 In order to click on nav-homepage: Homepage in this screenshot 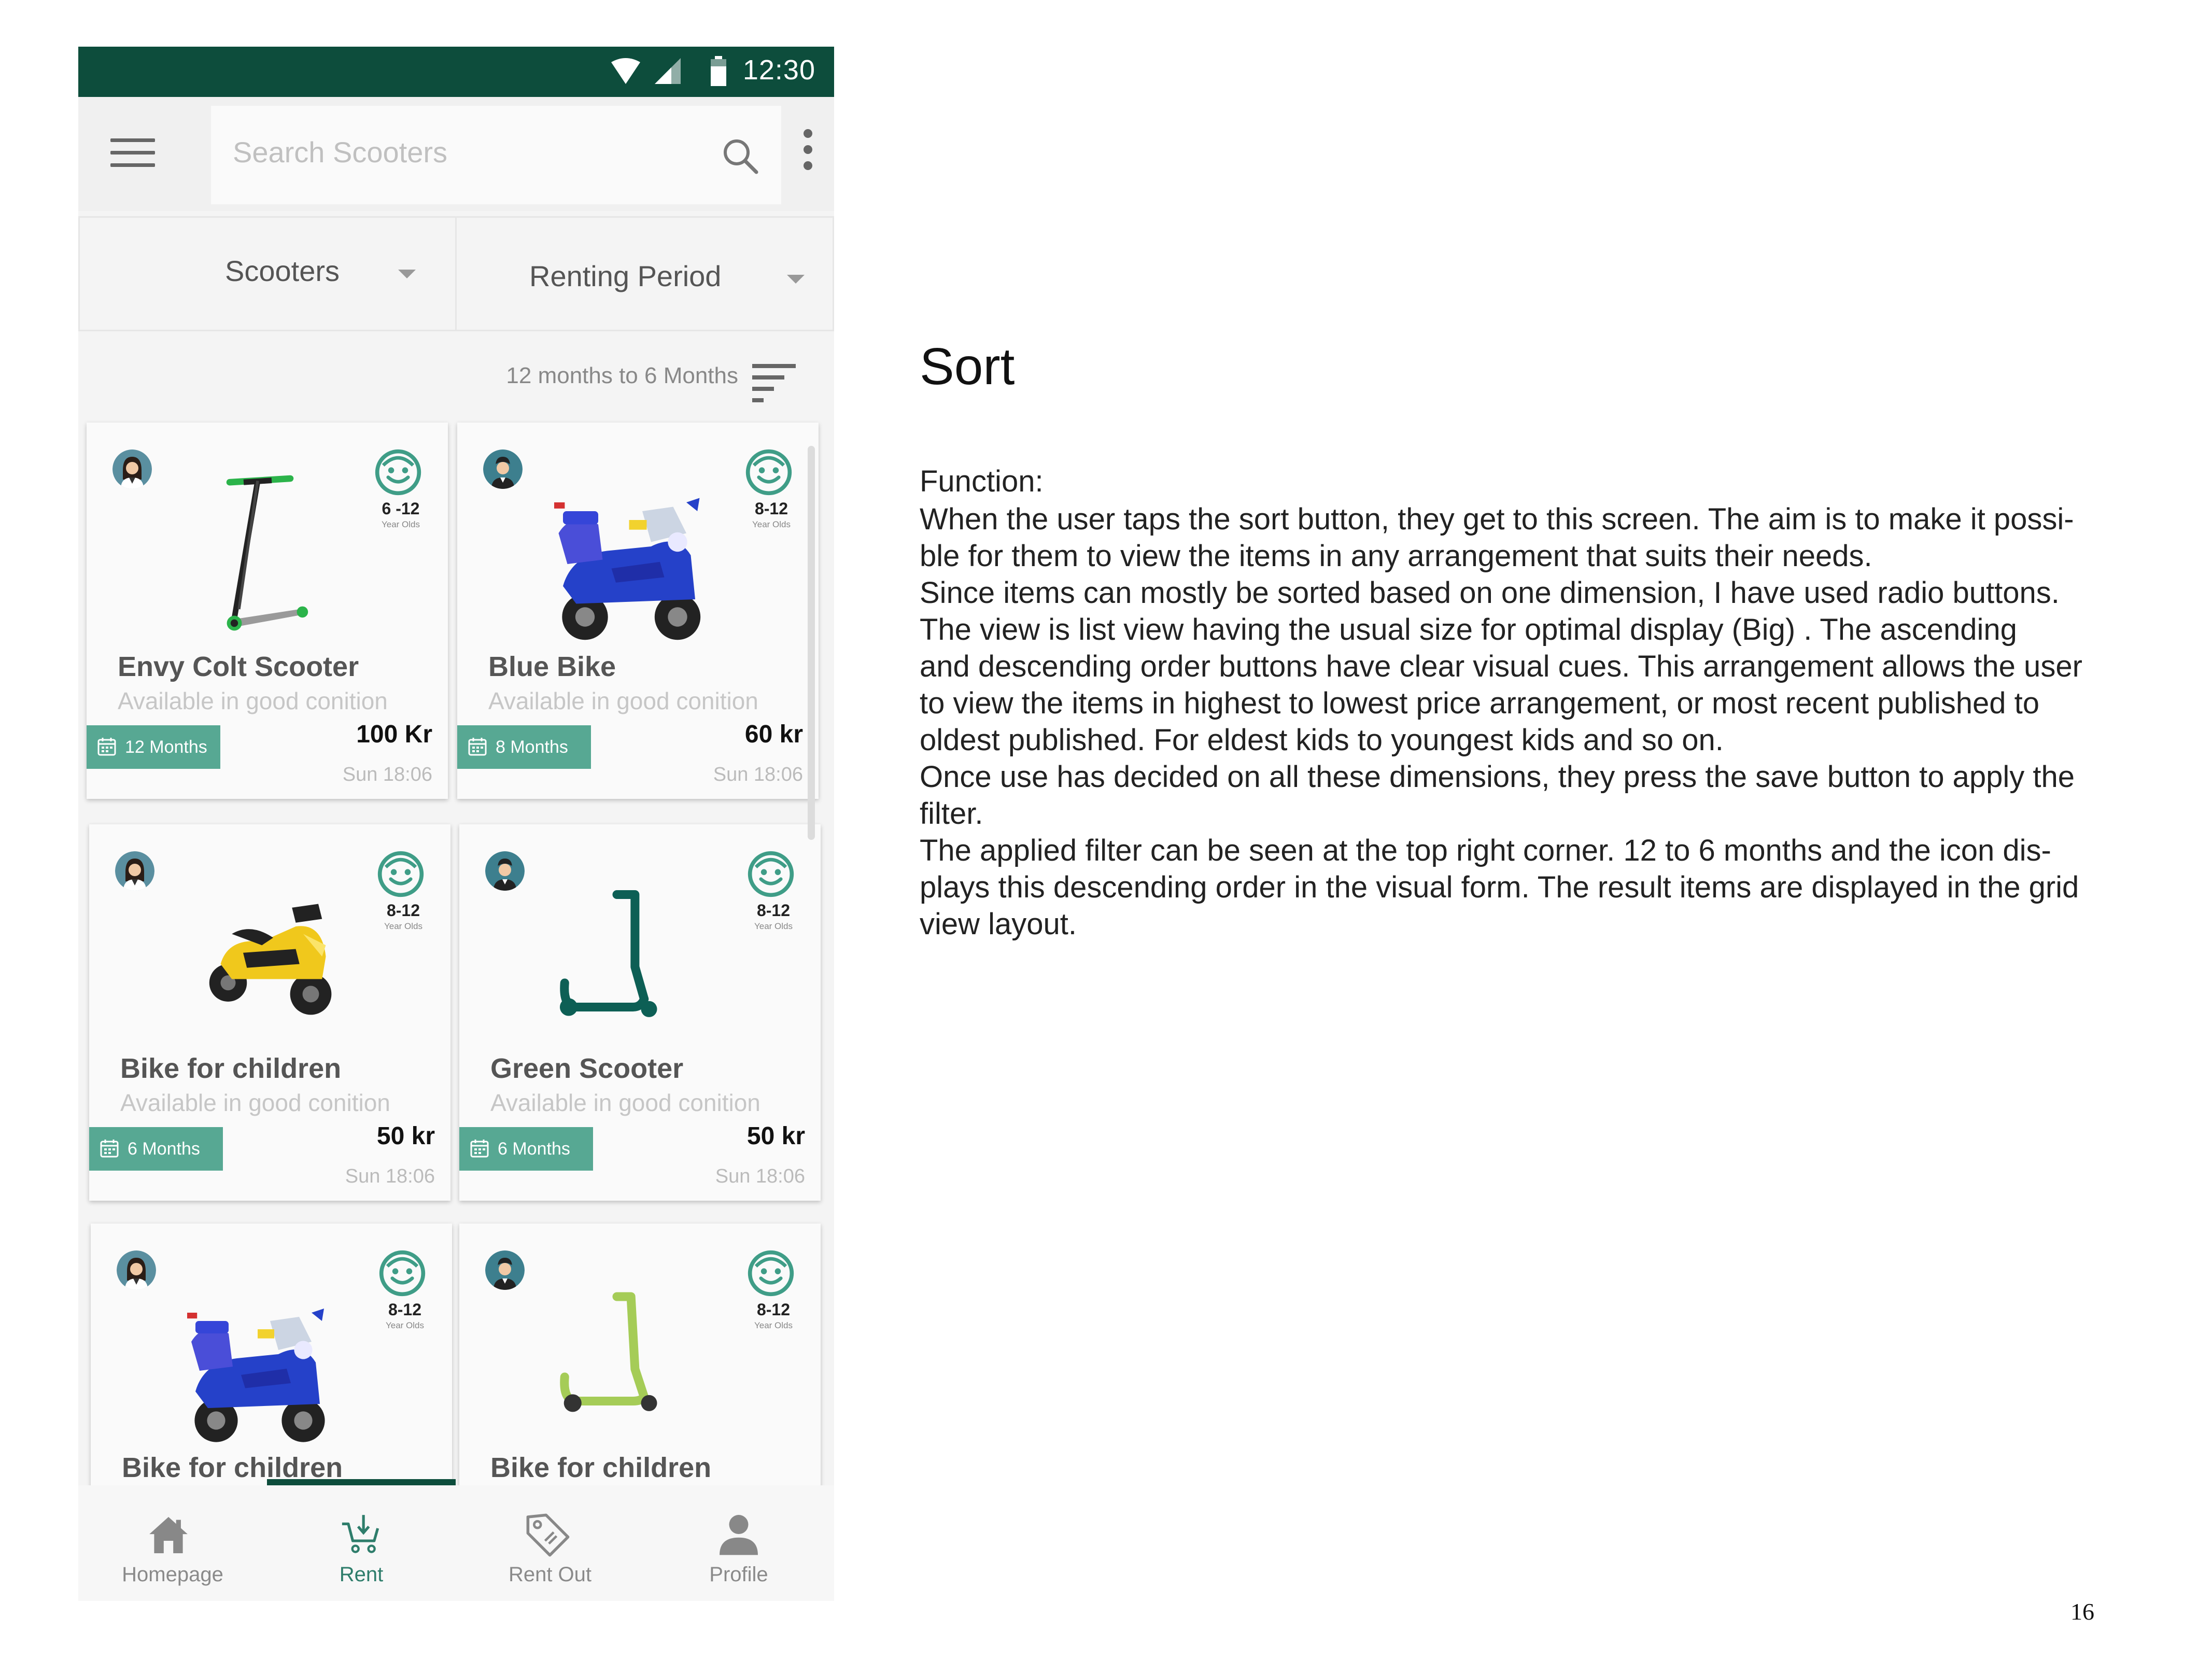, I will do `click(172, 1543)`.